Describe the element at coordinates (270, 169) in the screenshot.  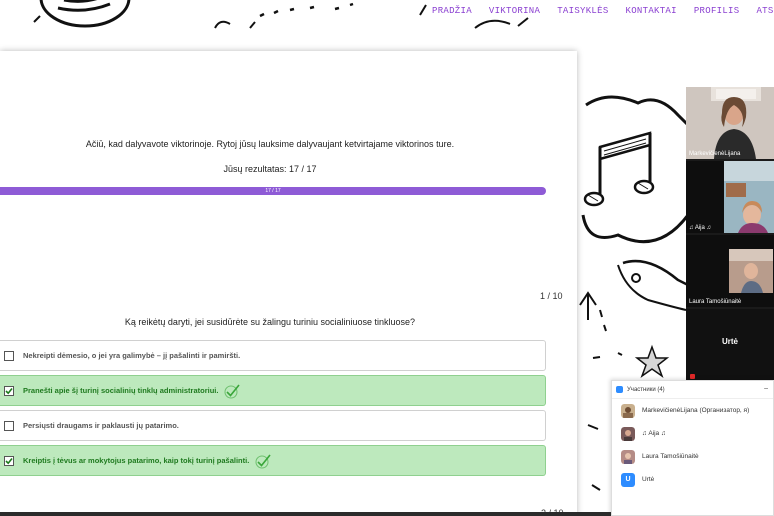
I see `result-text: Jūsų rezultatas: 17 / 17` at that location.